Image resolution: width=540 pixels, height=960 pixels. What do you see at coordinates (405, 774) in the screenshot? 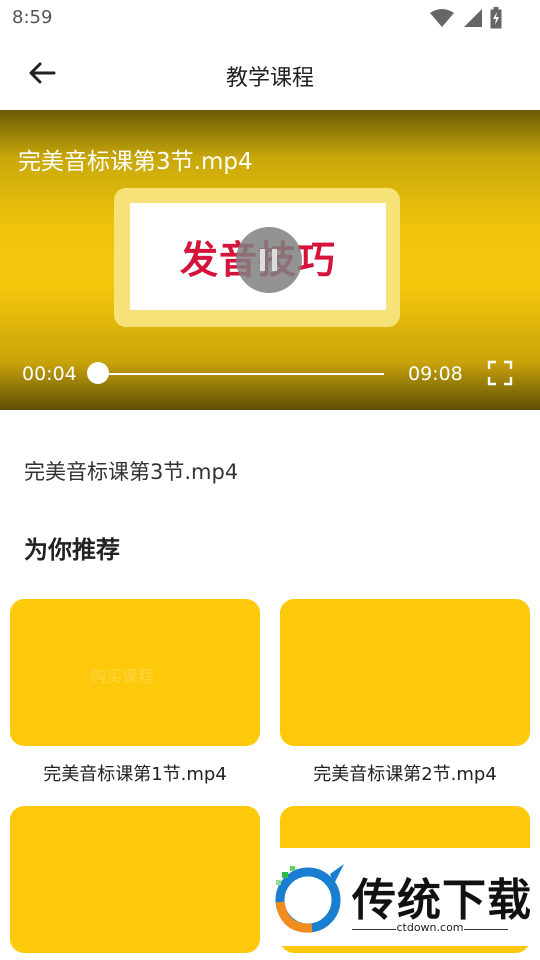
I see `card-label: 完美音标课第2节.mp4` at bounding box center [405, 774].